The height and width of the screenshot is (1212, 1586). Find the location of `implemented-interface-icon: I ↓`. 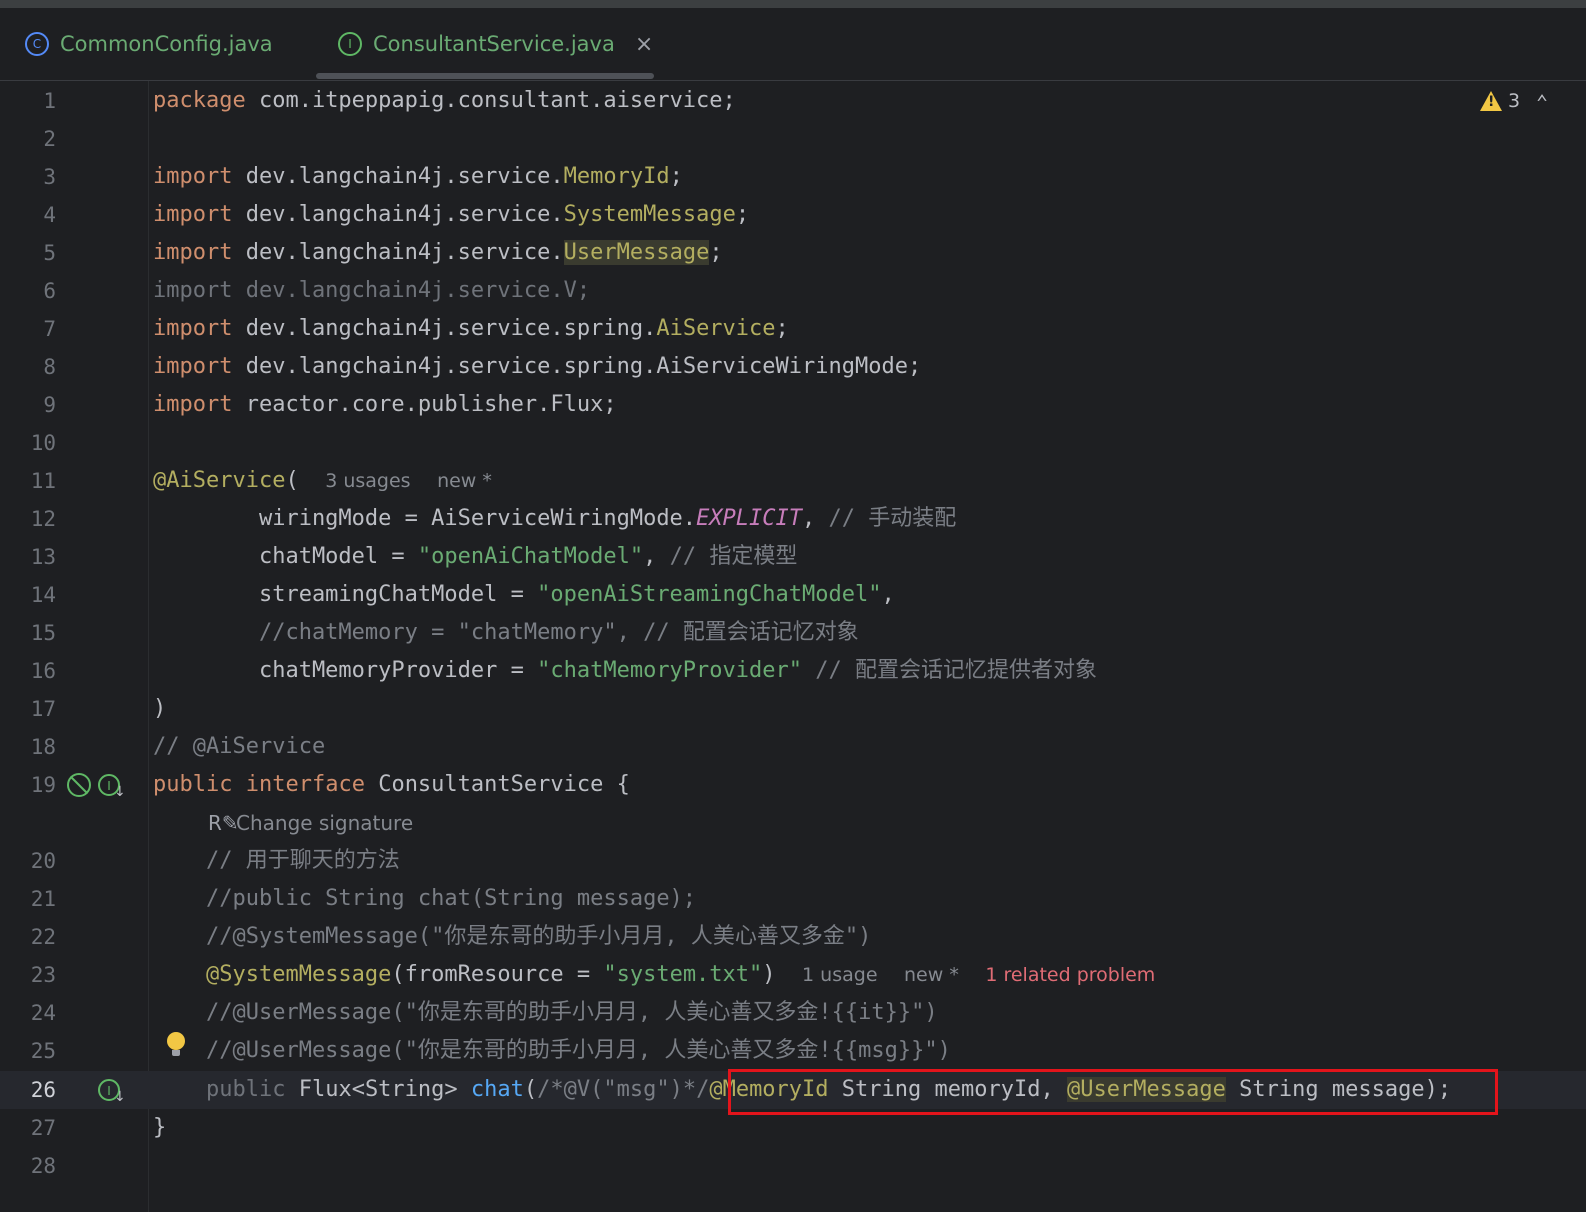

implemented-interface-icon: I ↓ is located at coordinates (112, 787).